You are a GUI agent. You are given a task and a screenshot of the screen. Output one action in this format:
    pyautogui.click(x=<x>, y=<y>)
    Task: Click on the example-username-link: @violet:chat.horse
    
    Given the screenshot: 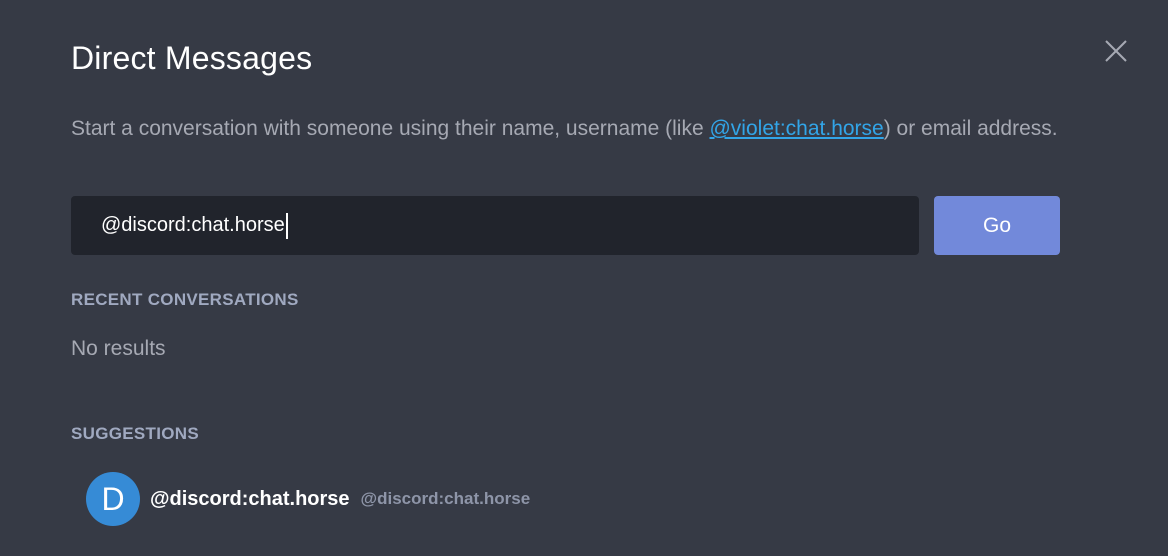 What is the action you would take?
    pyautogui.click(x=796, y=128)
    